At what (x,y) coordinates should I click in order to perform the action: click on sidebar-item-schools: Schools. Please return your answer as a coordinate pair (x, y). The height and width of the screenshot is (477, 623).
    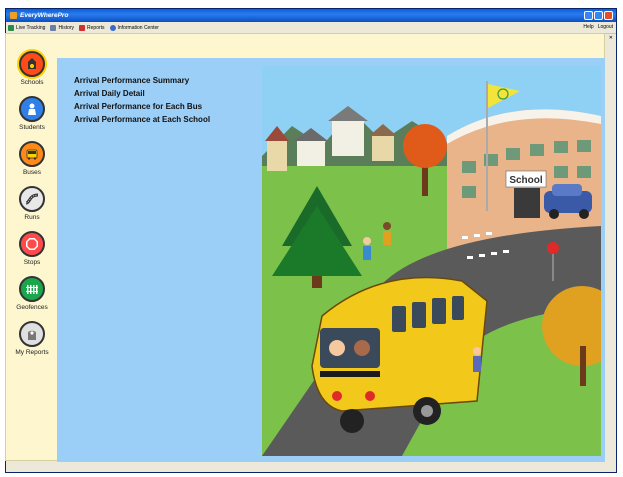
    Looking at the image, I should click on (32, 70).